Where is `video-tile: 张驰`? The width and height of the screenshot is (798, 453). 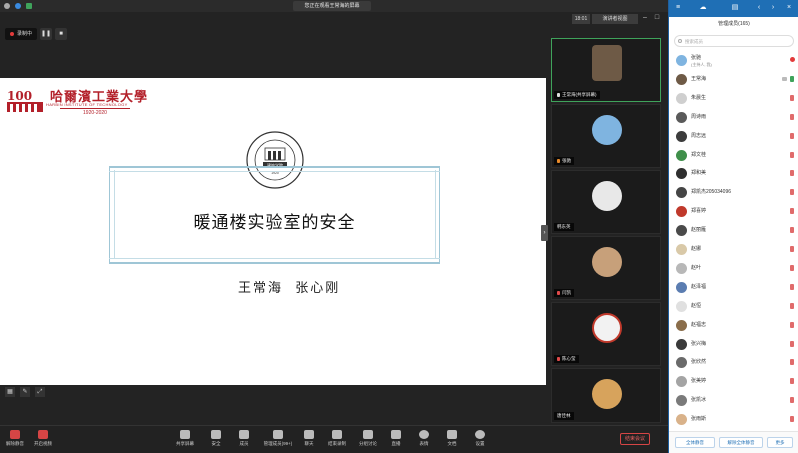
video-tile: 张驰 is located at coordinates (606, 136).